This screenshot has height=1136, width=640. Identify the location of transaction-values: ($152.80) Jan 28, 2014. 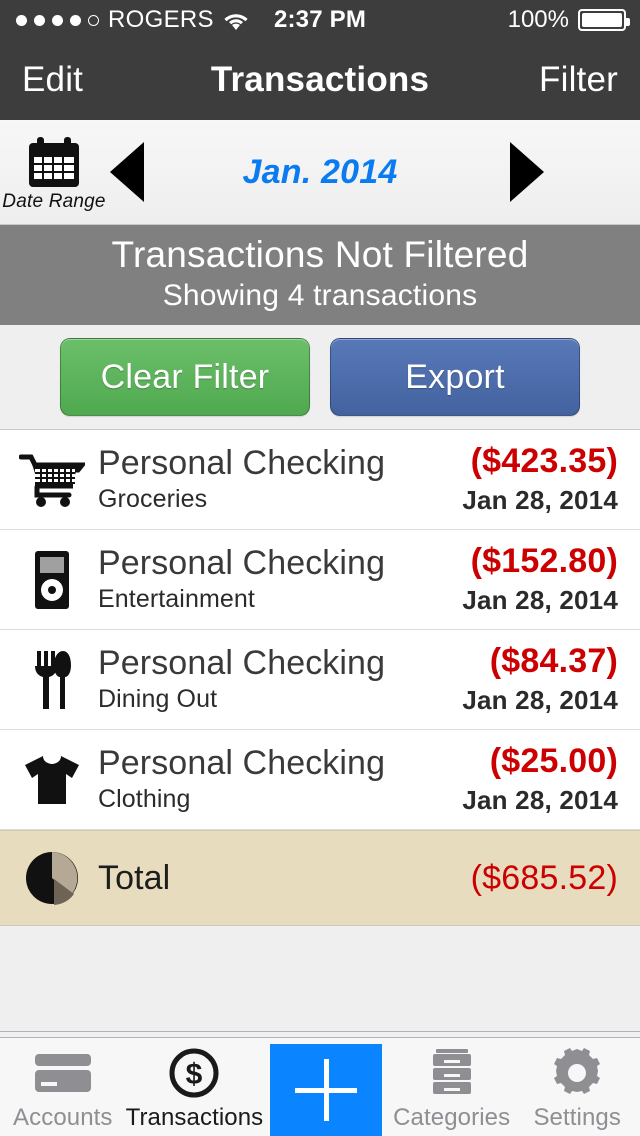
(540, 578).